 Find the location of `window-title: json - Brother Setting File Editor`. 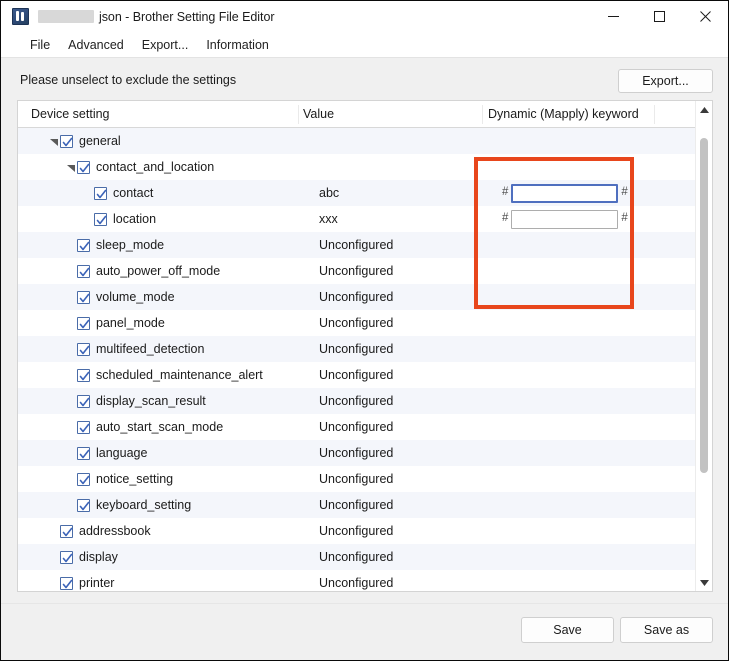

window-title: json - Brother Setting File Editor is located at coordinates (187, 16).